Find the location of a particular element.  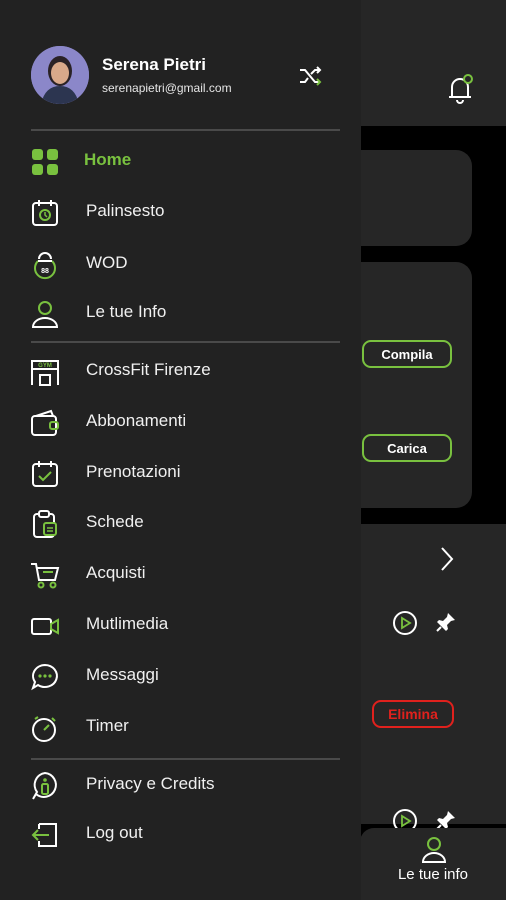

bottom-tab-le-tue-info: Le tue info is located at coordinates (433, 864).